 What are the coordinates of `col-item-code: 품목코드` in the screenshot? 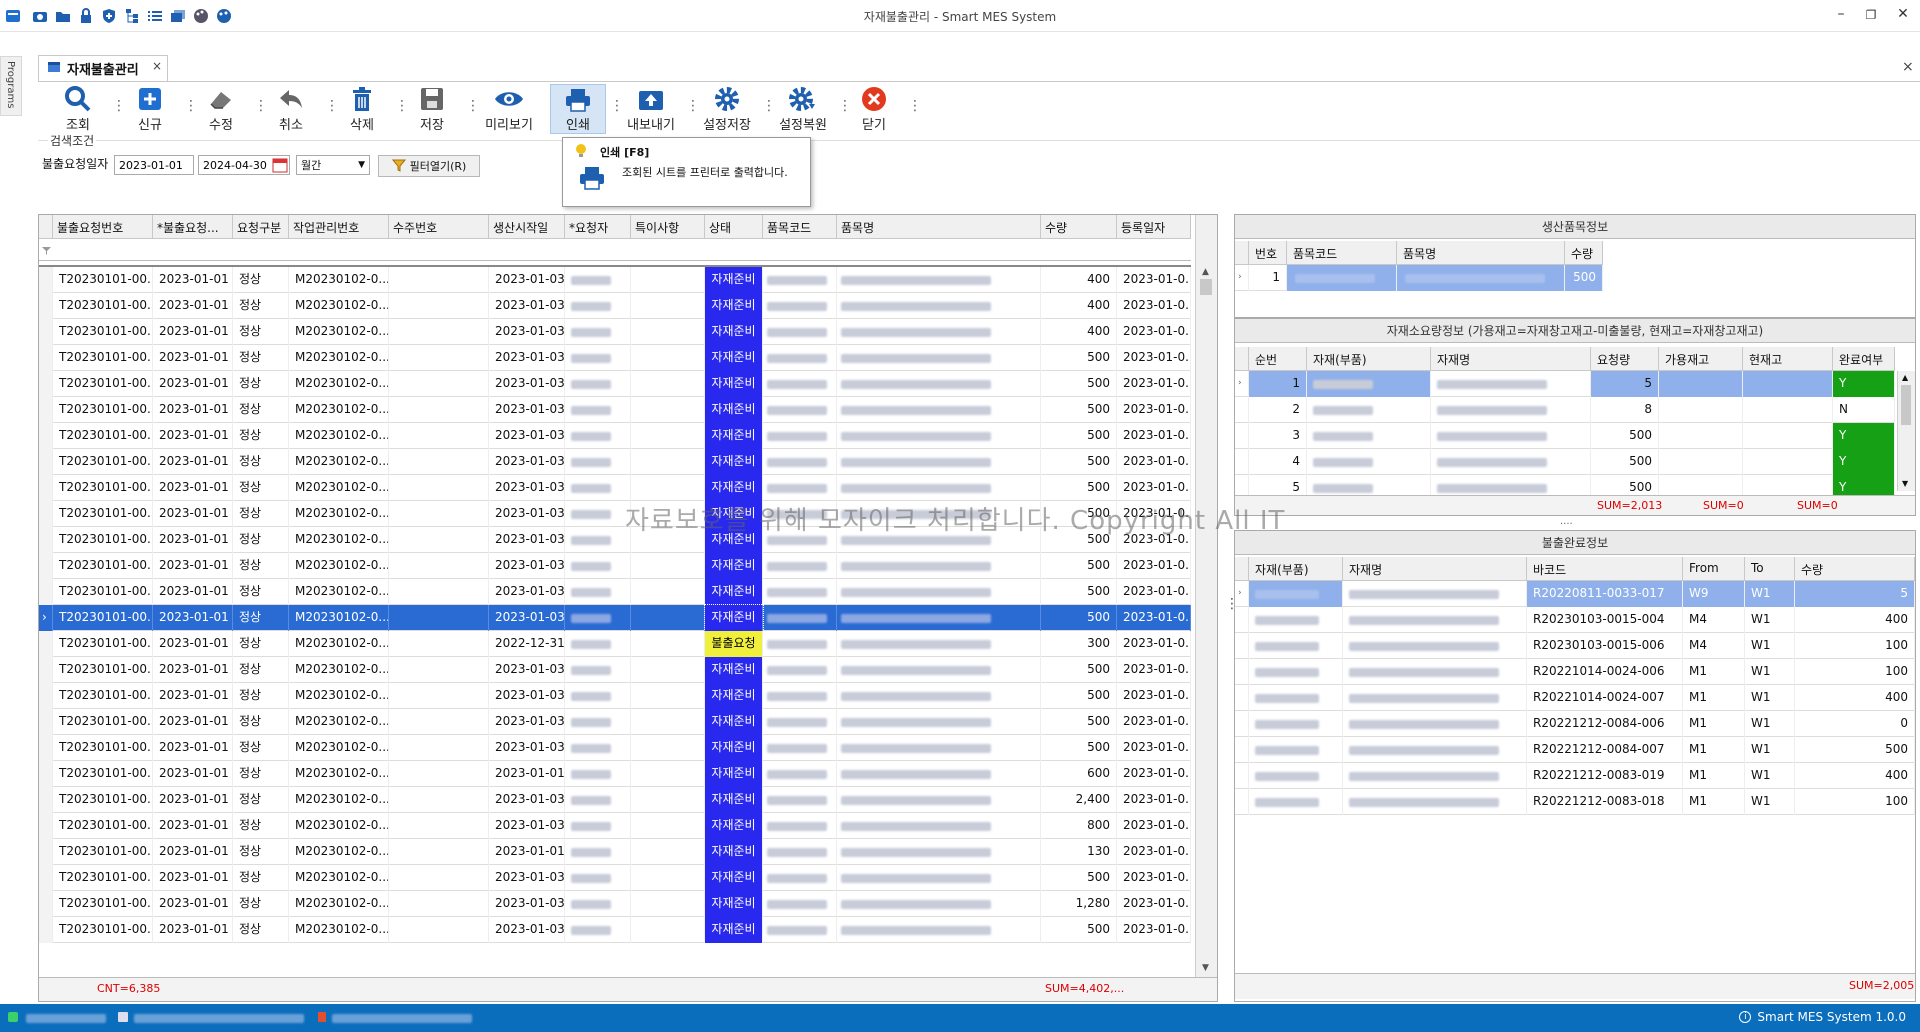 It's located at (800, 227).